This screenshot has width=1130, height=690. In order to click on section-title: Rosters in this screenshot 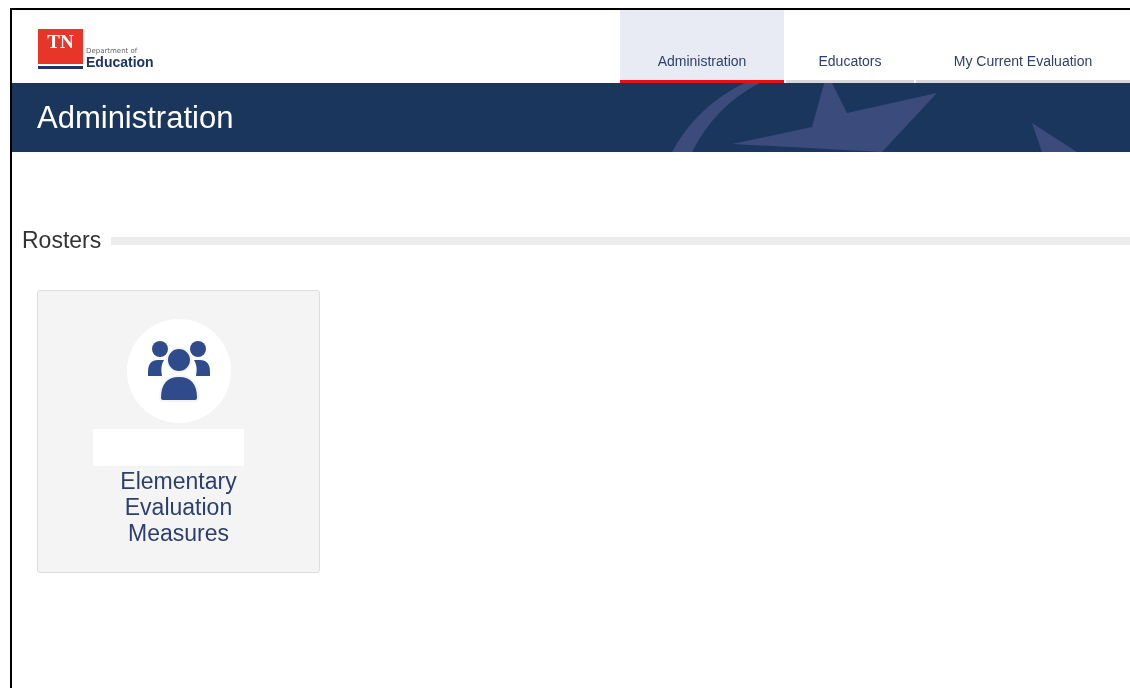, I will do `click(62, 240)`.